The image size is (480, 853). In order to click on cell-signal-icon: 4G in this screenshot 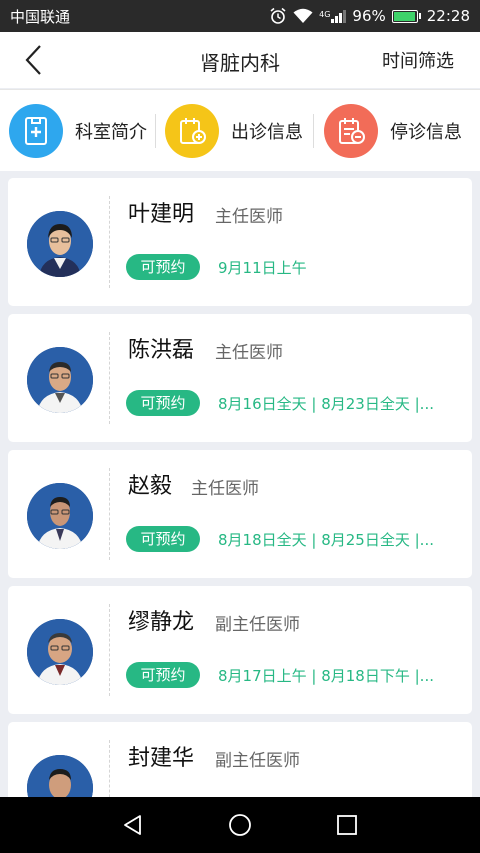, I will do `click(333, 16)`.